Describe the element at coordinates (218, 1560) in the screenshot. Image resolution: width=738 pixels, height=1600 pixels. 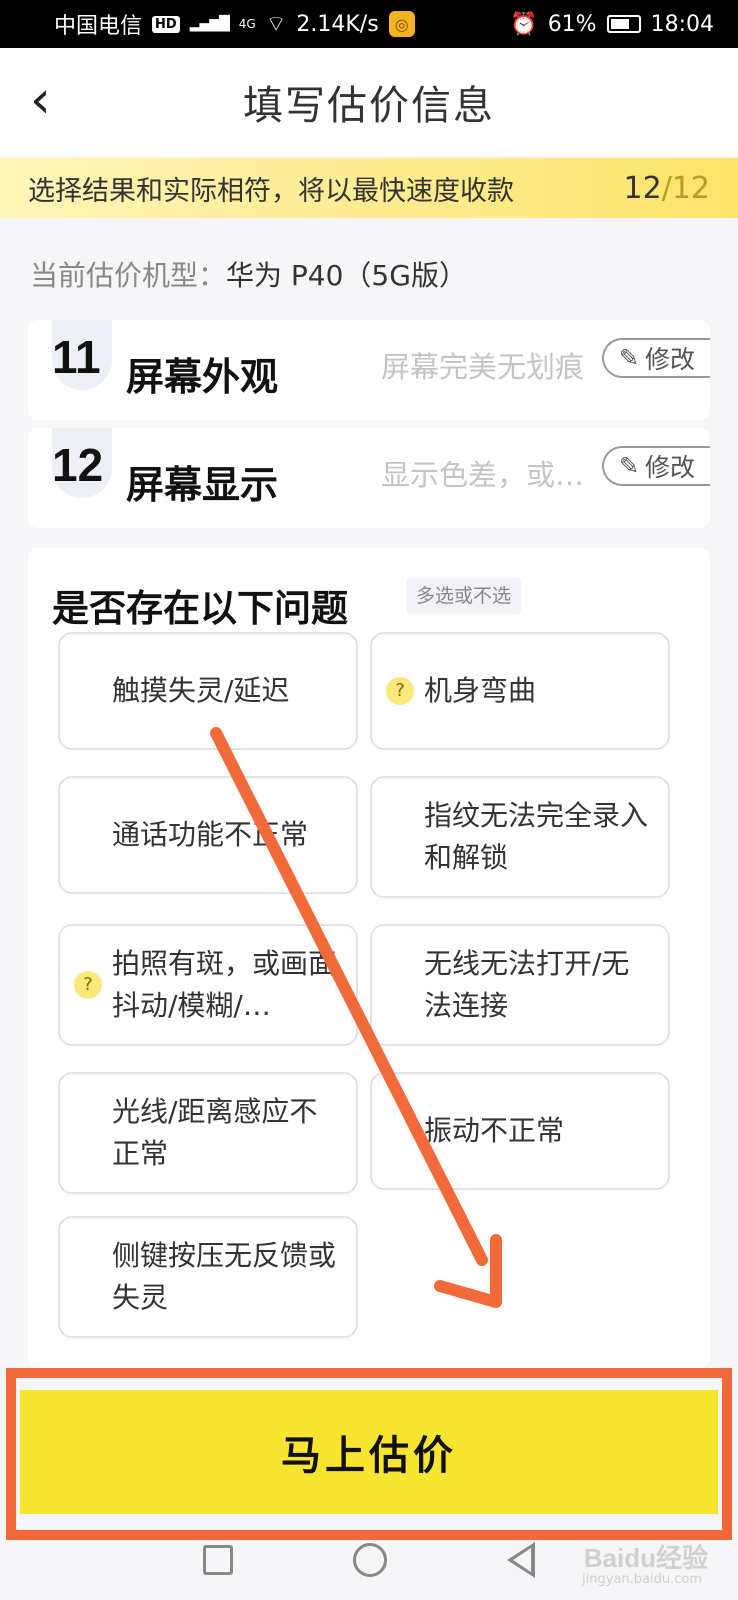
I see `recent-apps-icon` at that location.